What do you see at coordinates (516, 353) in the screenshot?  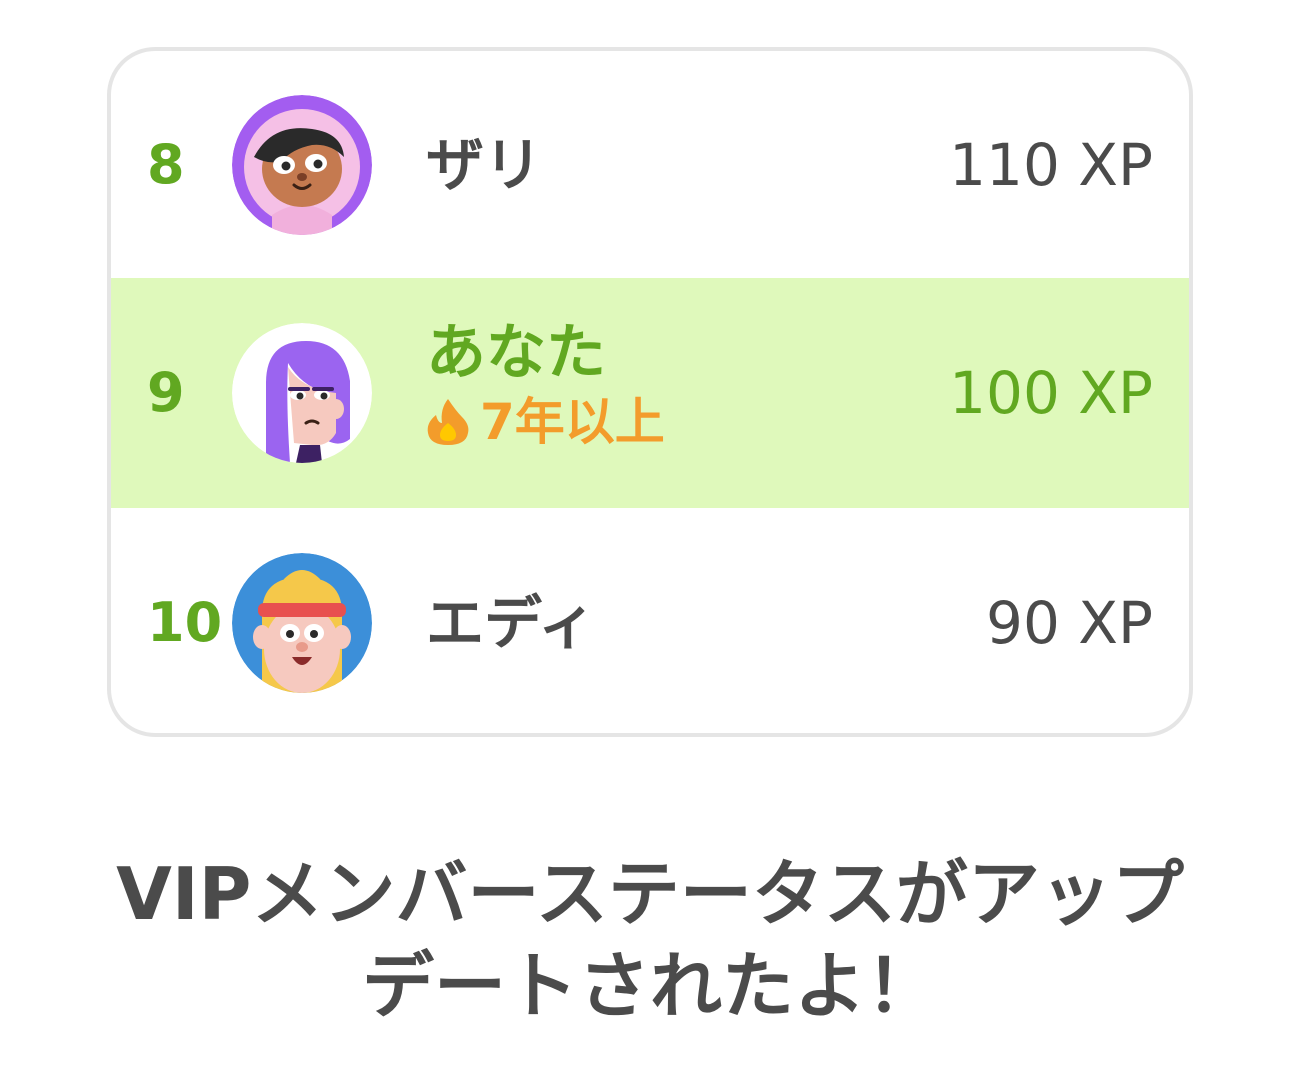 I see `user-name: あなた` at bounding box center [516, 353].